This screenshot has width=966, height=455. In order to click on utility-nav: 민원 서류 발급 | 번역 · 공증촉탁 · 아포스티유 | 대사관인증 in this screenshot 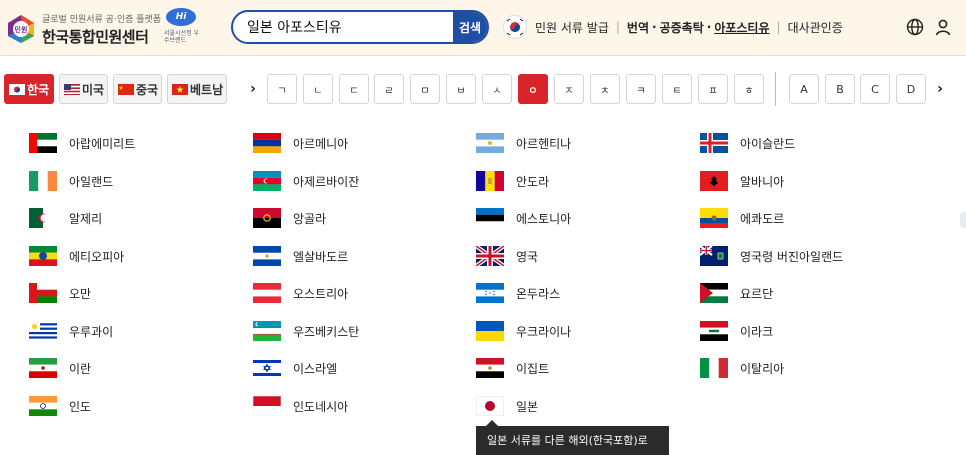, I will do `click(673, 27)`.